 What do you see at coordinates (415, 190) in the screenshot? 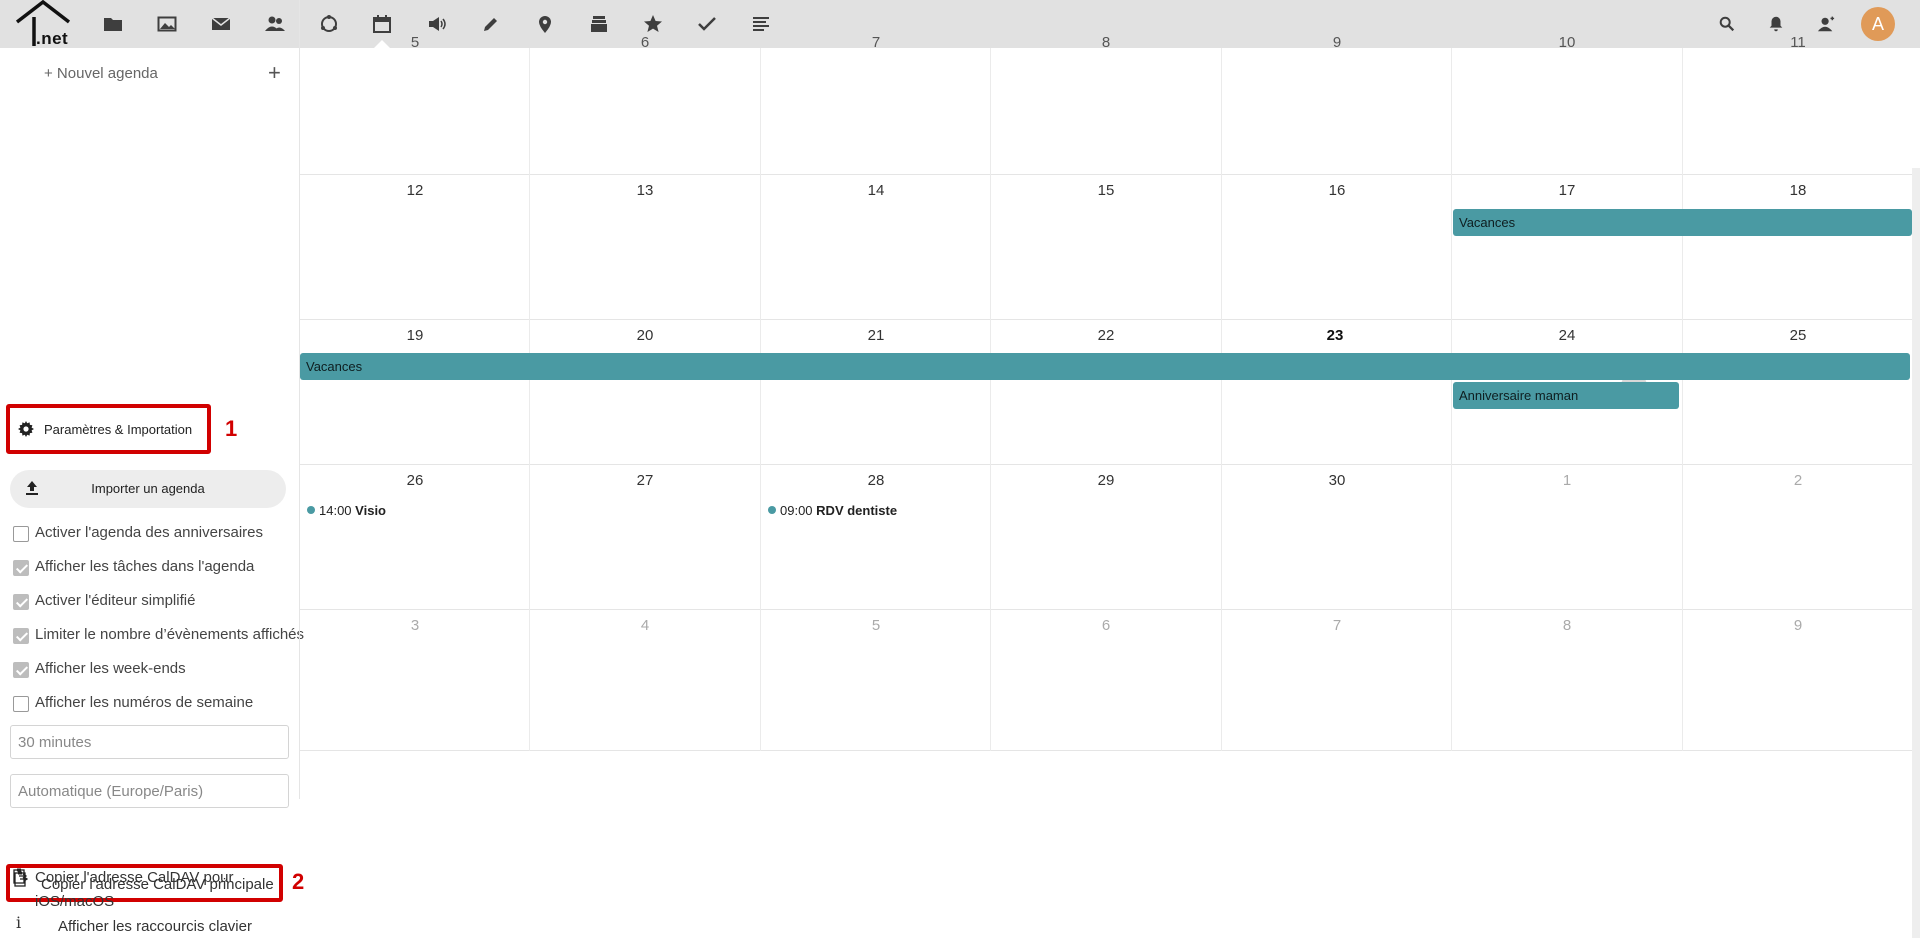
I see `day-number: 12` at bounding box center [415, 190].